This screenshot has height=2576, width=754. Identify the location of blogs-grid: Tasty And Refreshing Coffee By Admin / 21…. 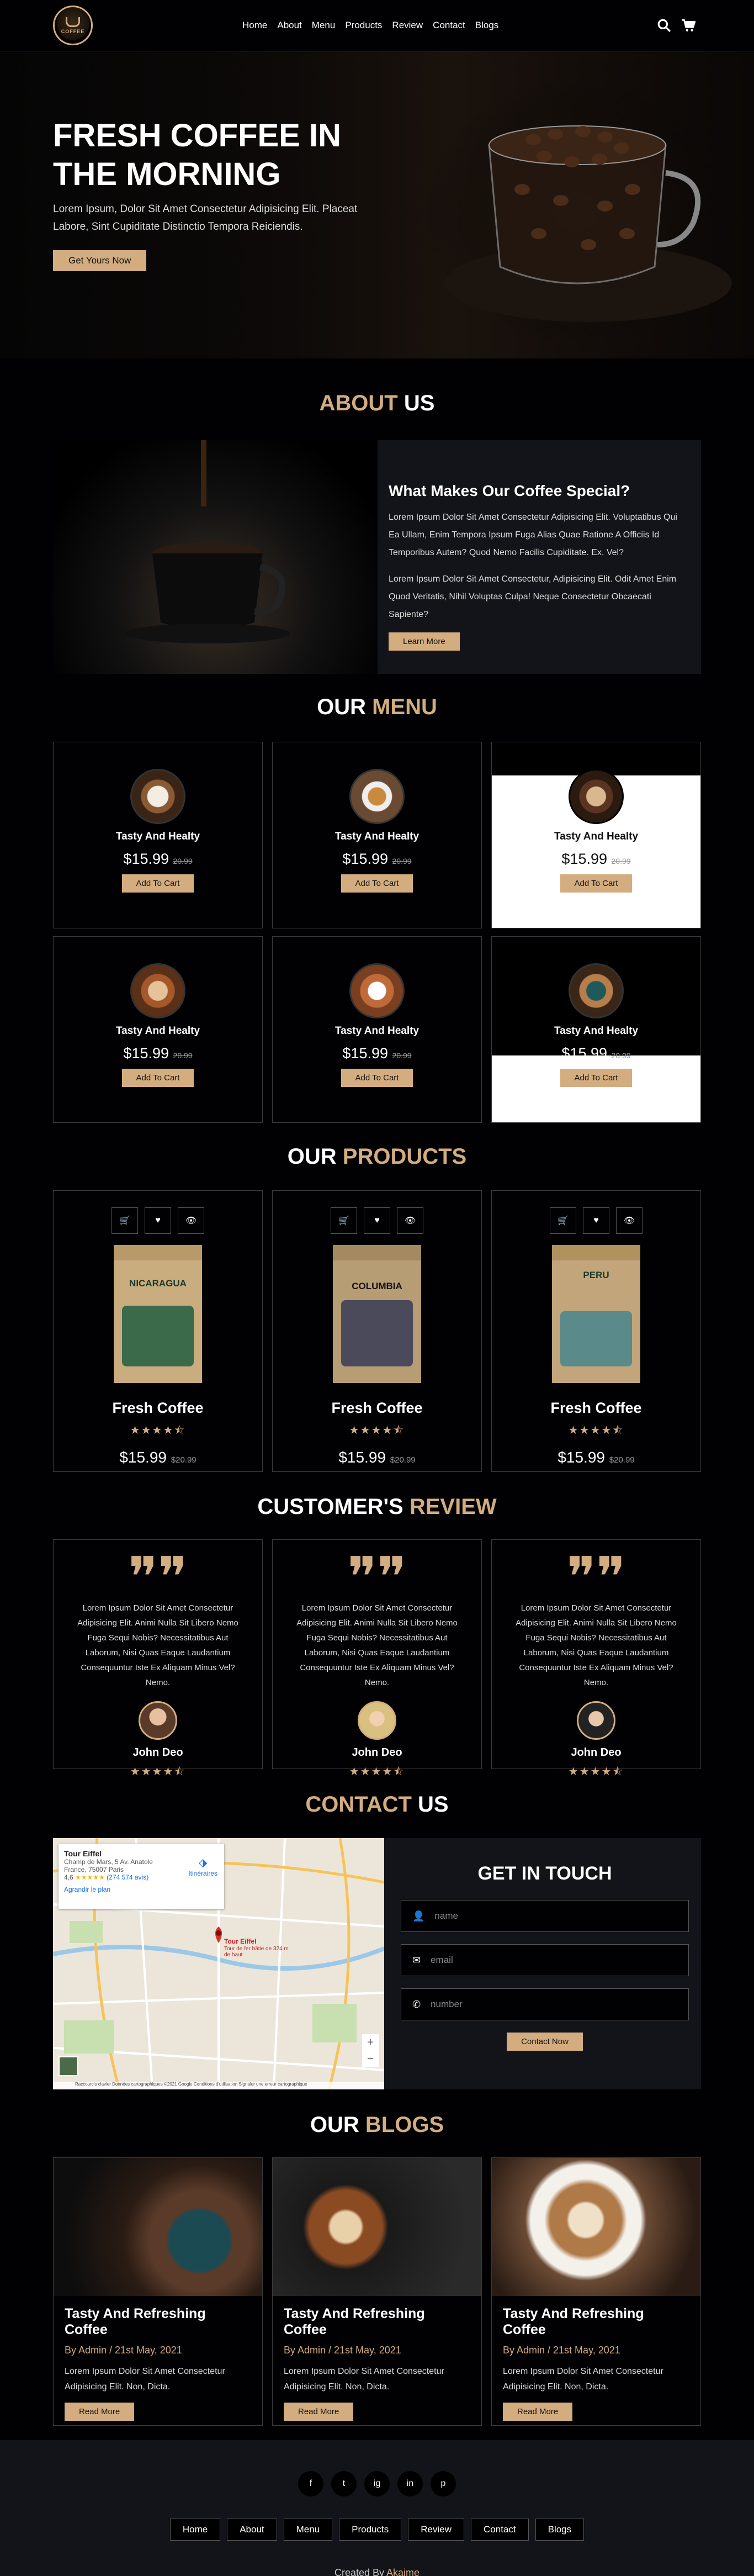
(377, 2291).